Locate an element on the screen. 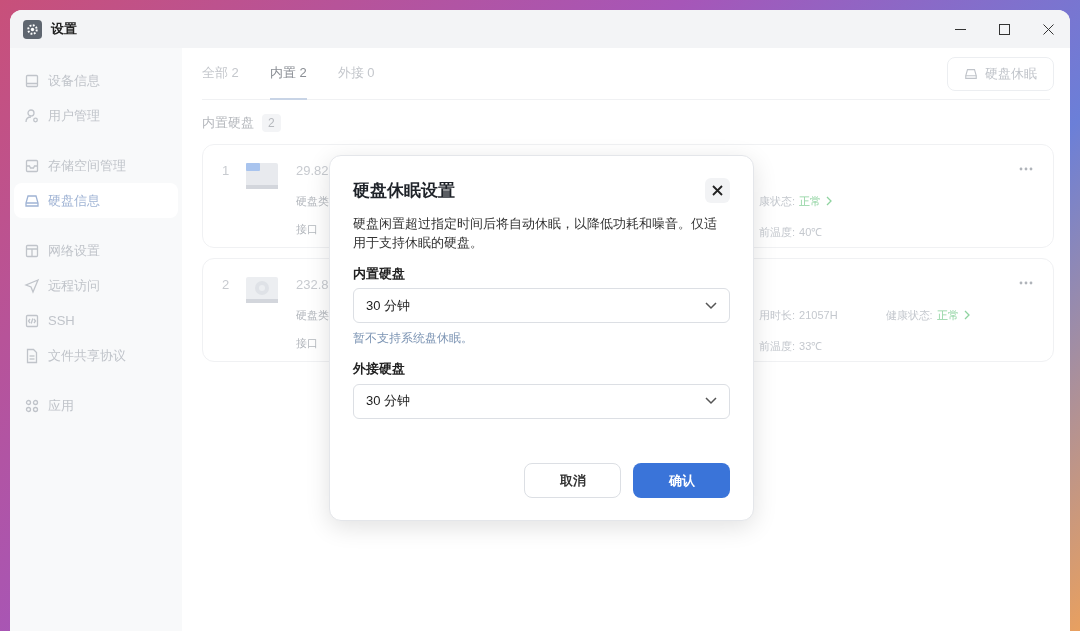 This screenshot has height=631, width=1080. field-label: 内置硬盘 is located at coordinates (379, 273).